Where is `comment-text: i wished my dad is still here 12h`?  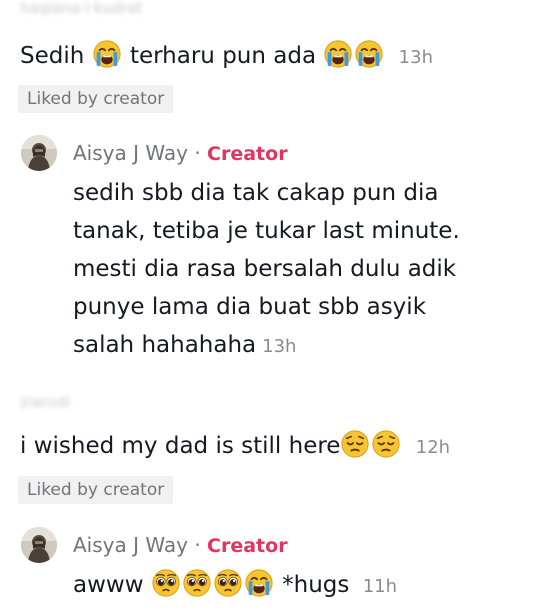 comment-text: i wished my dad is still here 12h is located at coordinates (235, 447).